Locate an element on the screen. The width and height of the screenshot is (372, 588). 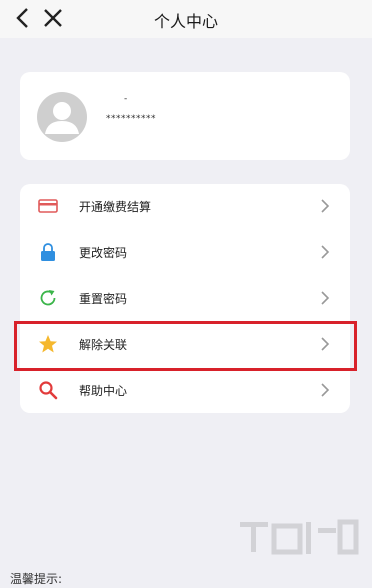
page-title: 个人中心 is located at coordinates (185, 21).